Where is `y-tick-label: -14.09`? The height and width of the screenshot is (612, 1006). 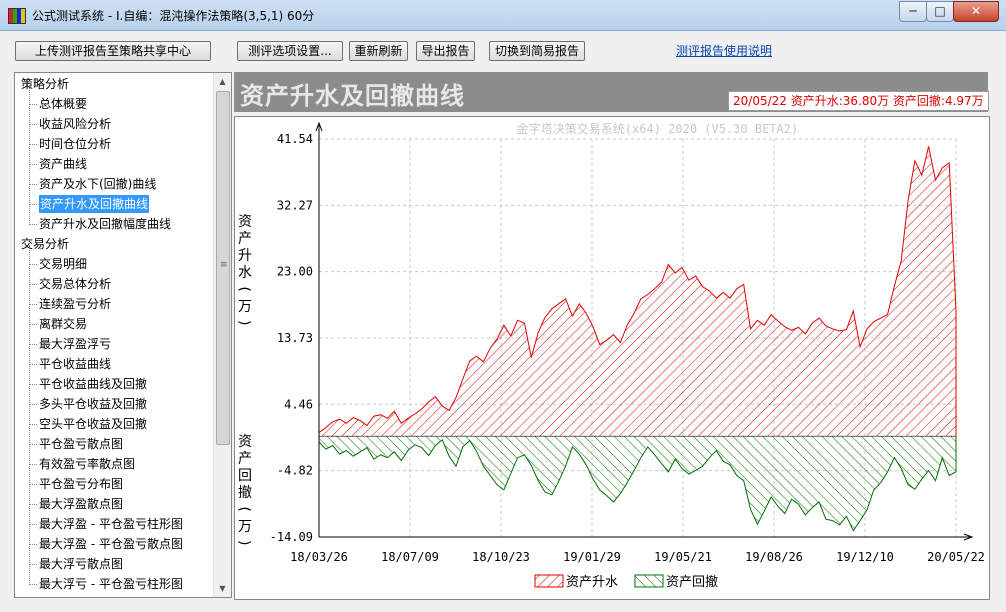
y-tick-label: -14.09 is located at coordinates (291, 537).